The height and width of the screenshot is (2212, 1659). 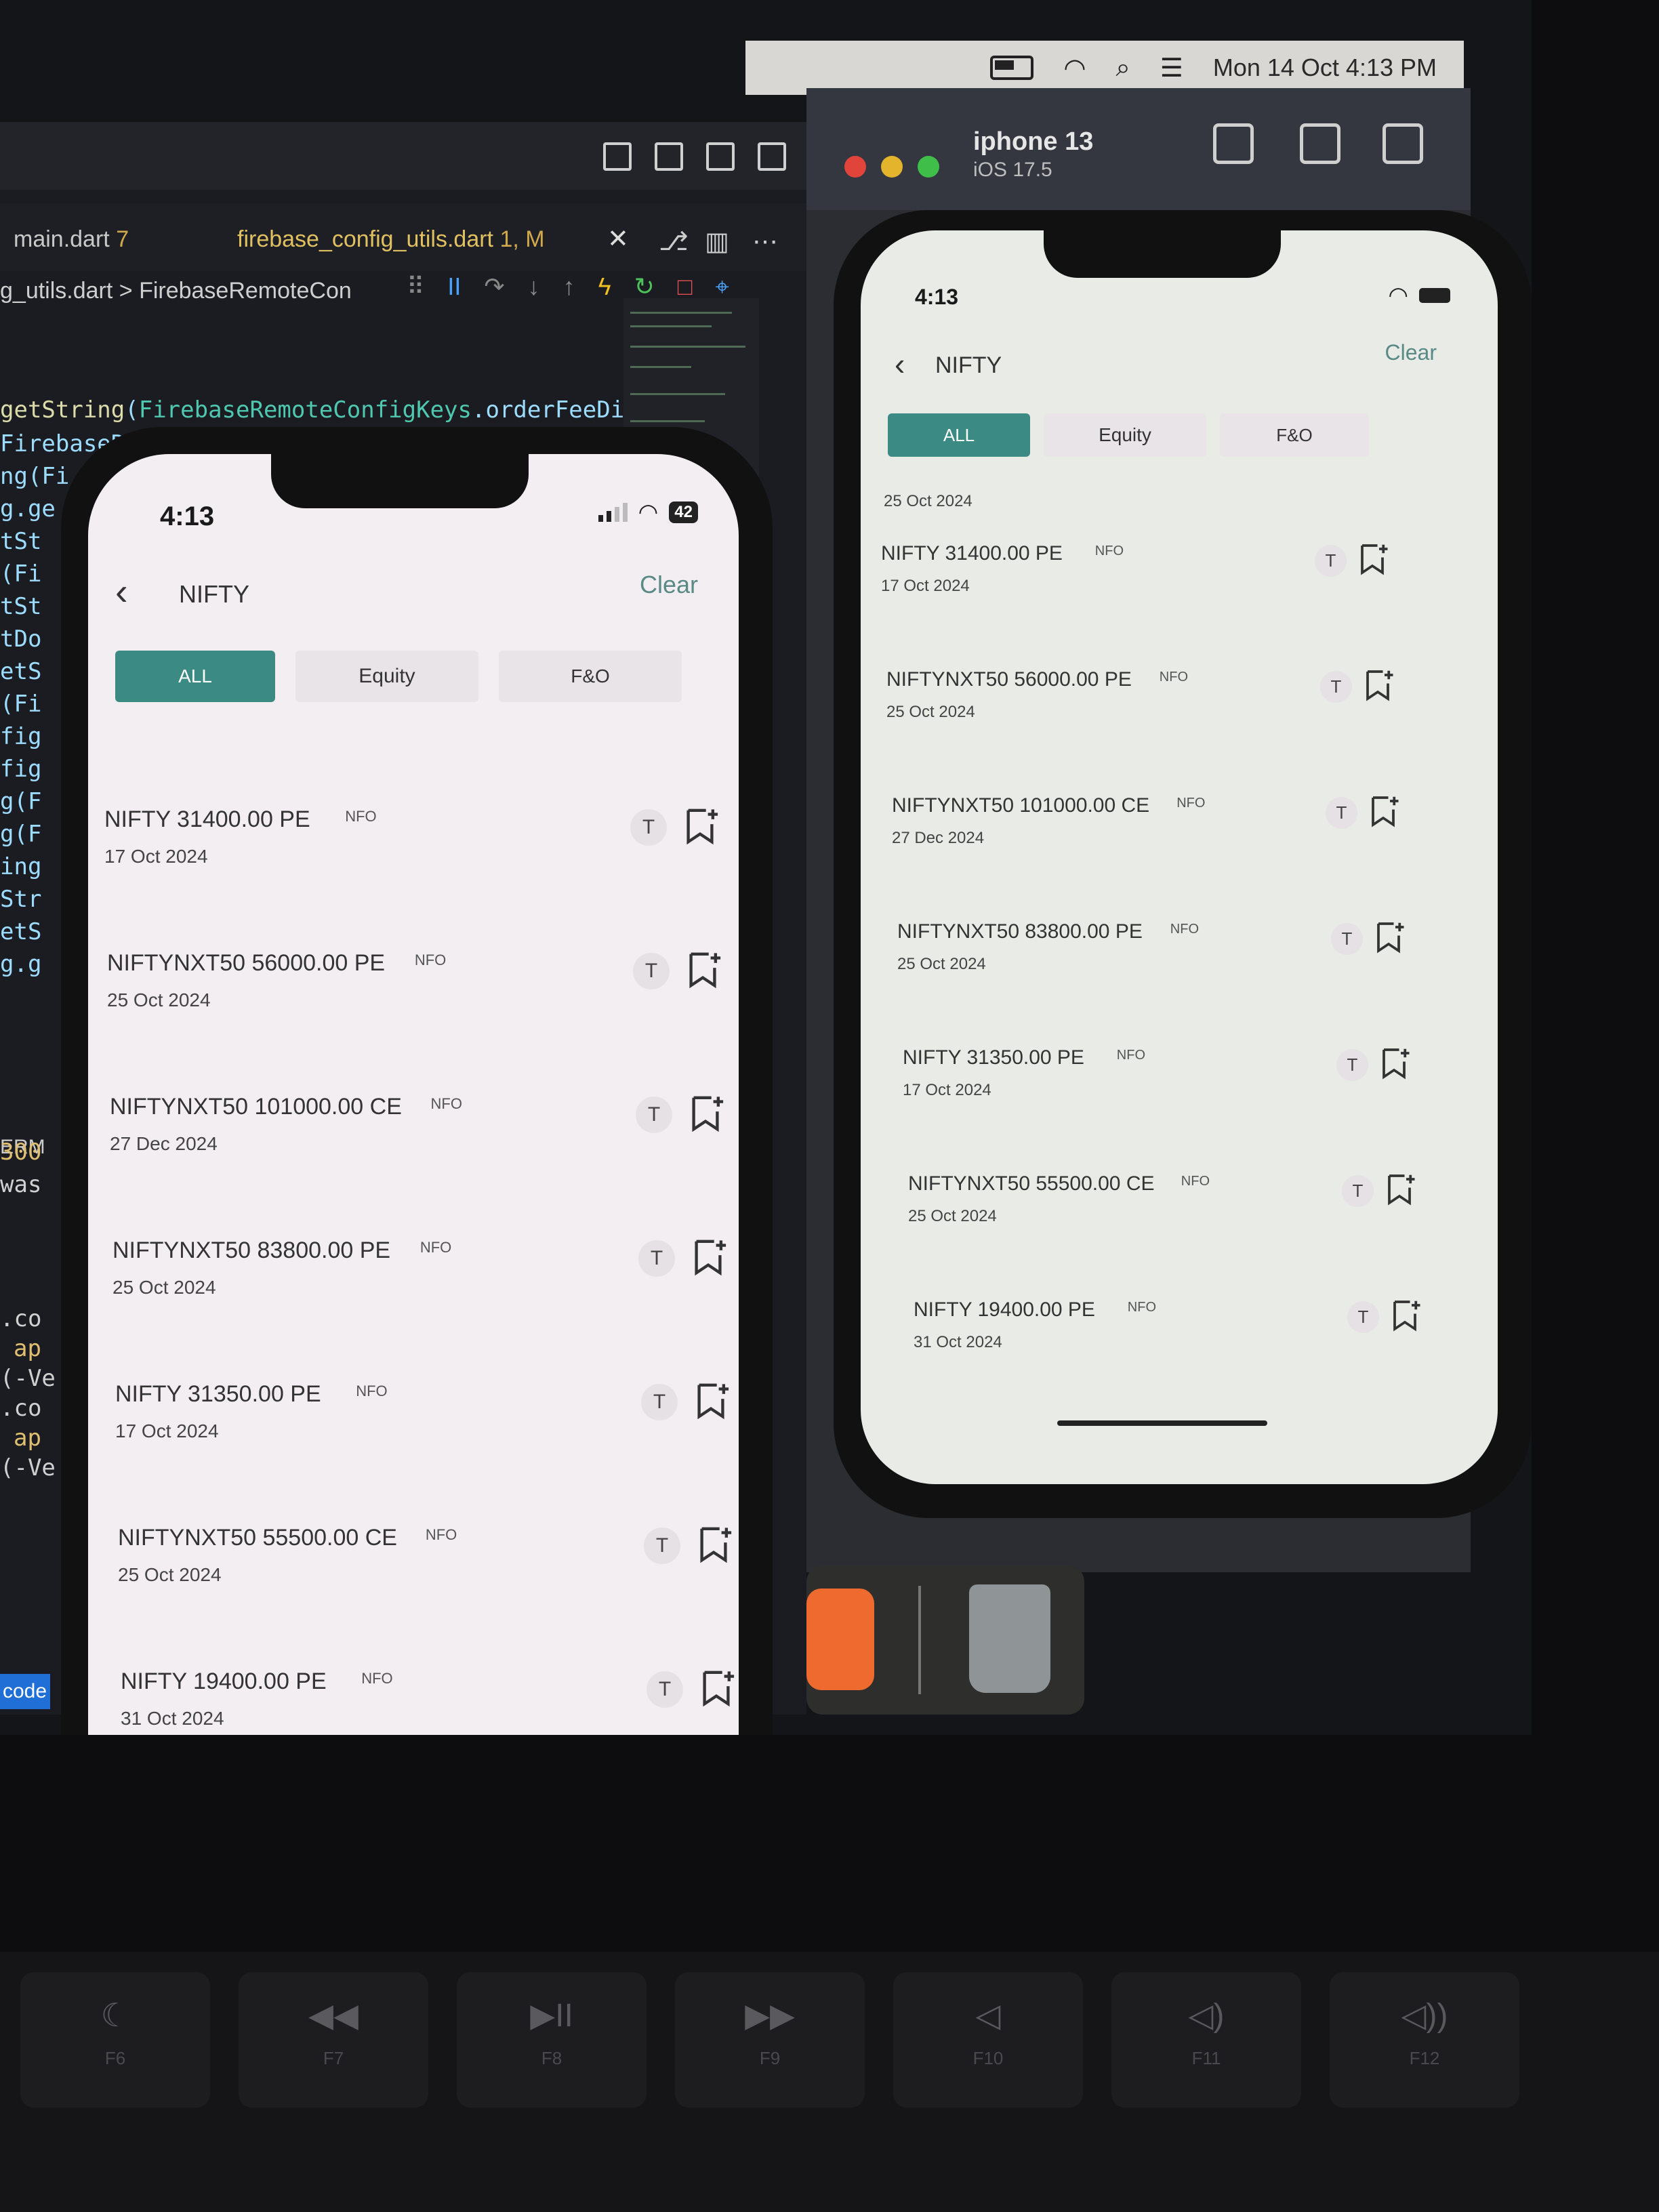 I want to click on control-center-icon: ☰, so click(x=1171, y=68).